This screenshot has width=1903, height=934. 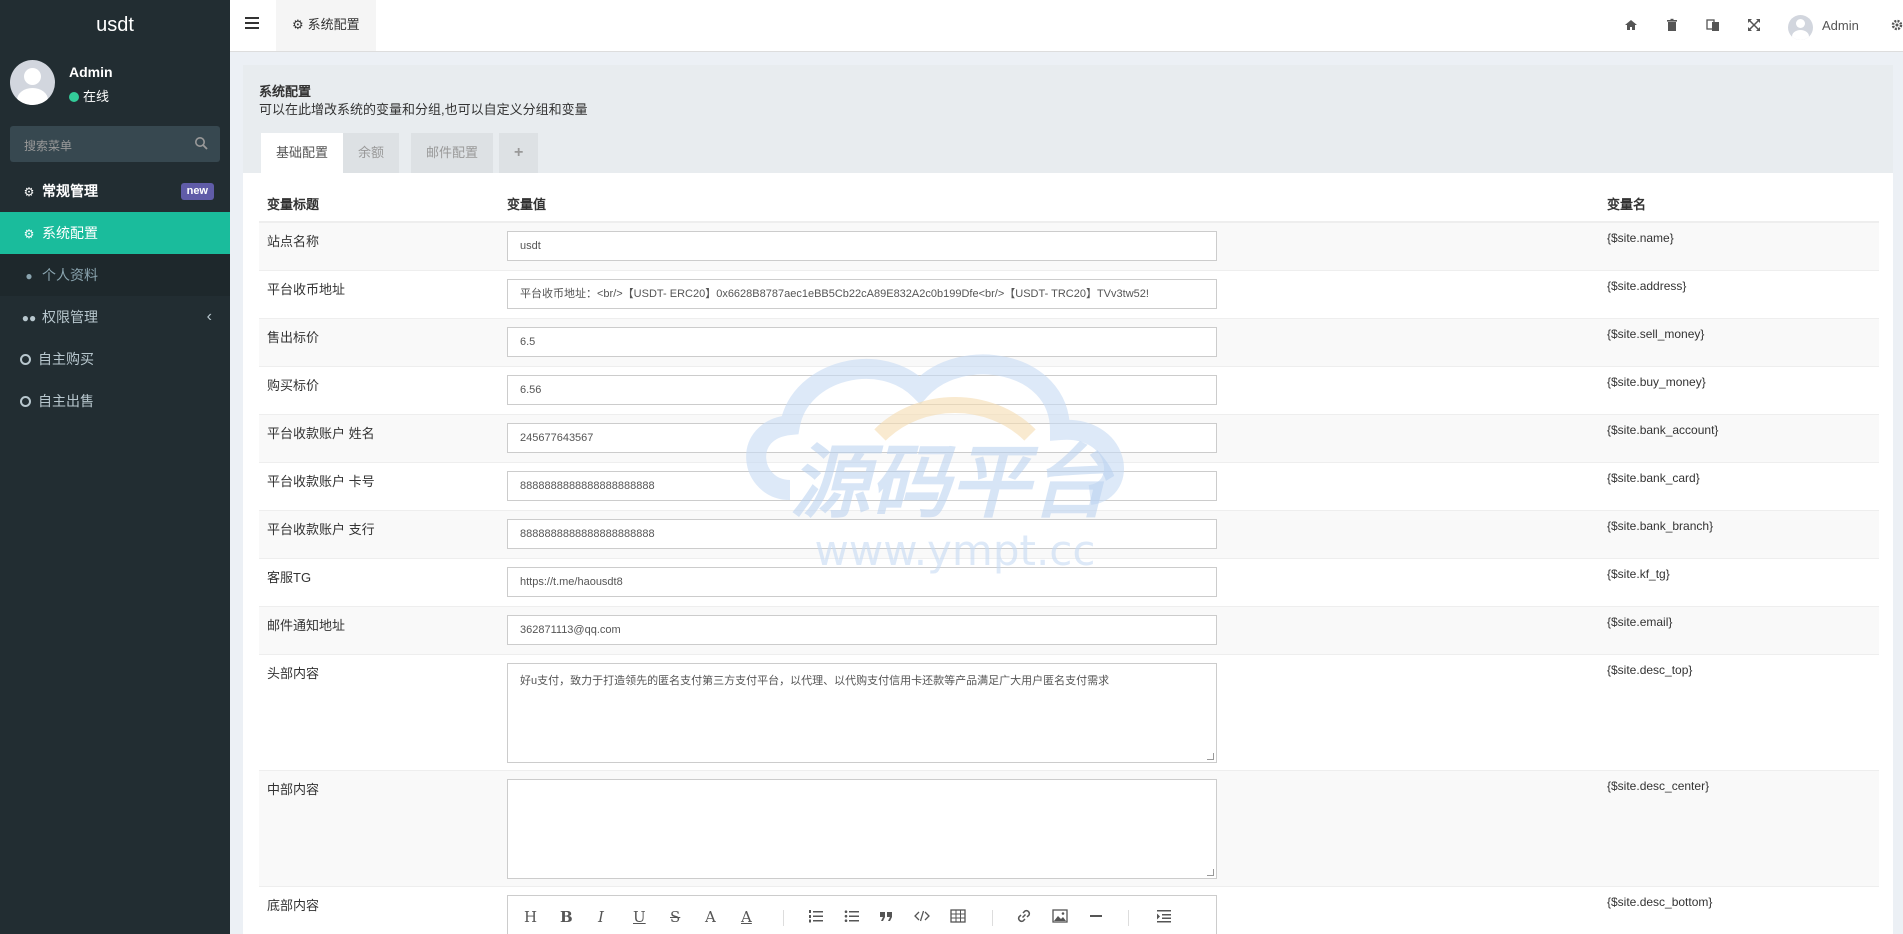 I want to click on search-icon, so click(x=201, y=143).